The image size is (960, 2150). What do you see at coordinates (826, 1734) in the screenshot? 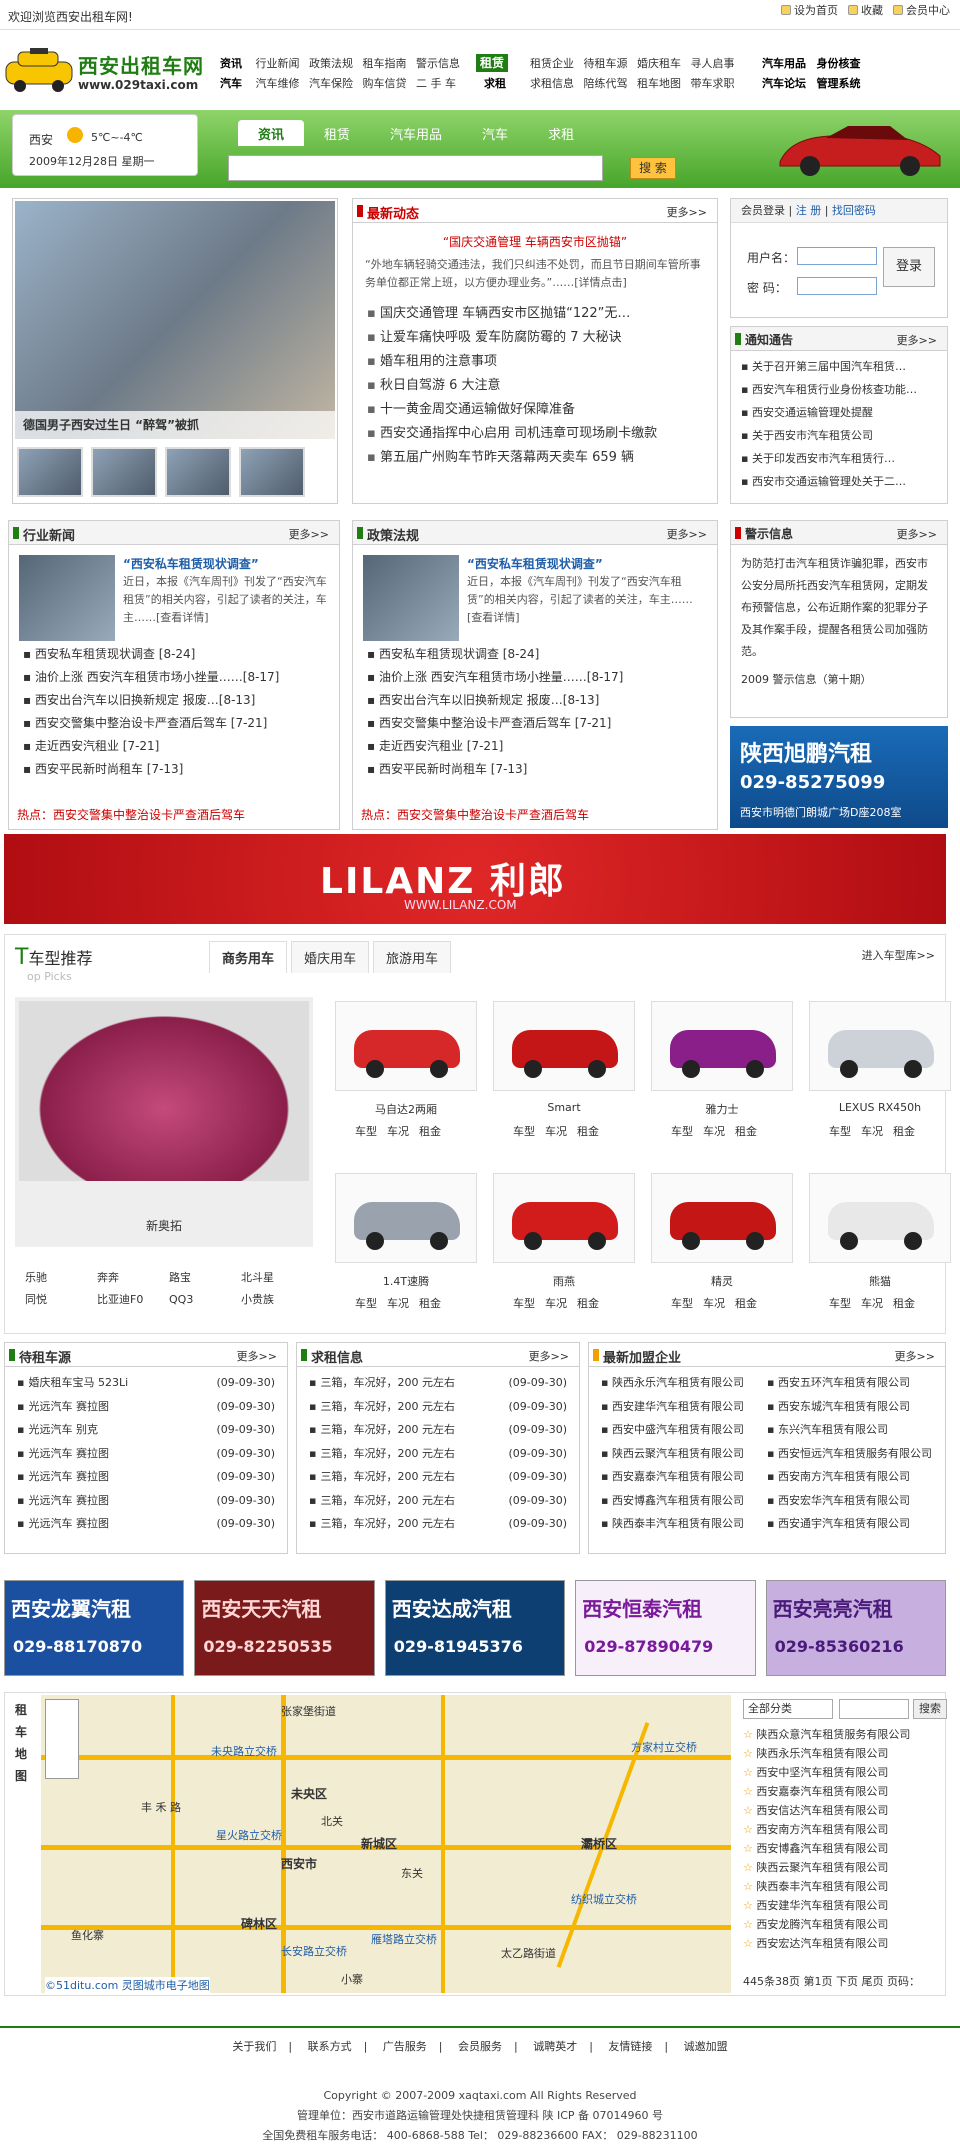
I see `map-list-item: 陕西众意汽车租赁服务有限公司` at bounding box center [826, 1734].